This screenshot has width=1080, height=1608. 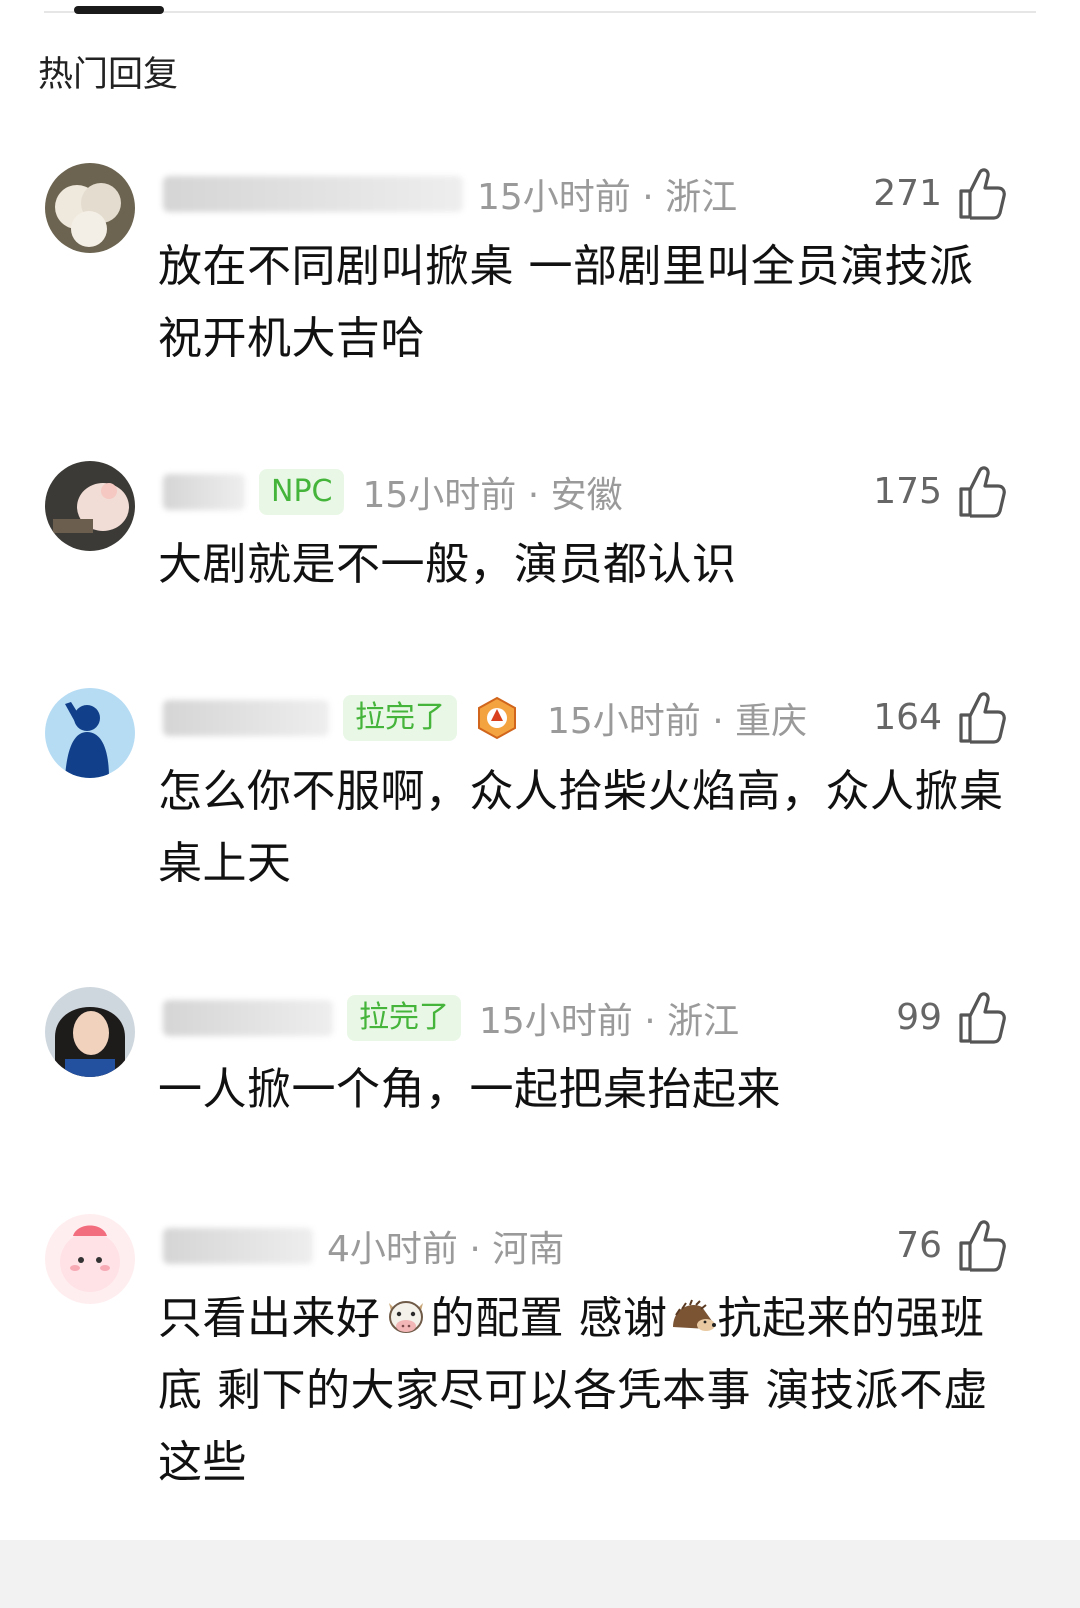 I want to click on comment-meta: 15小时前 · 浙江, so click(x=450, y=194).